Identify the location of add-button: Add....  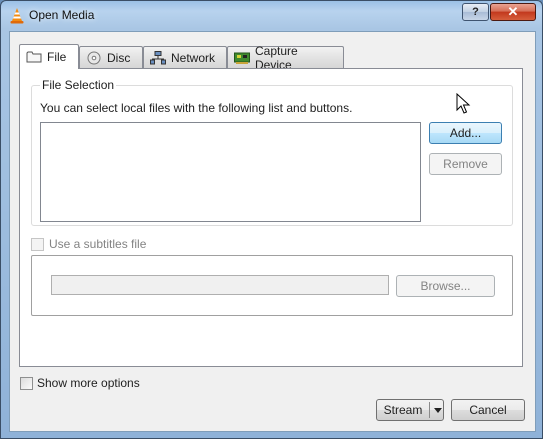
(465, 133).